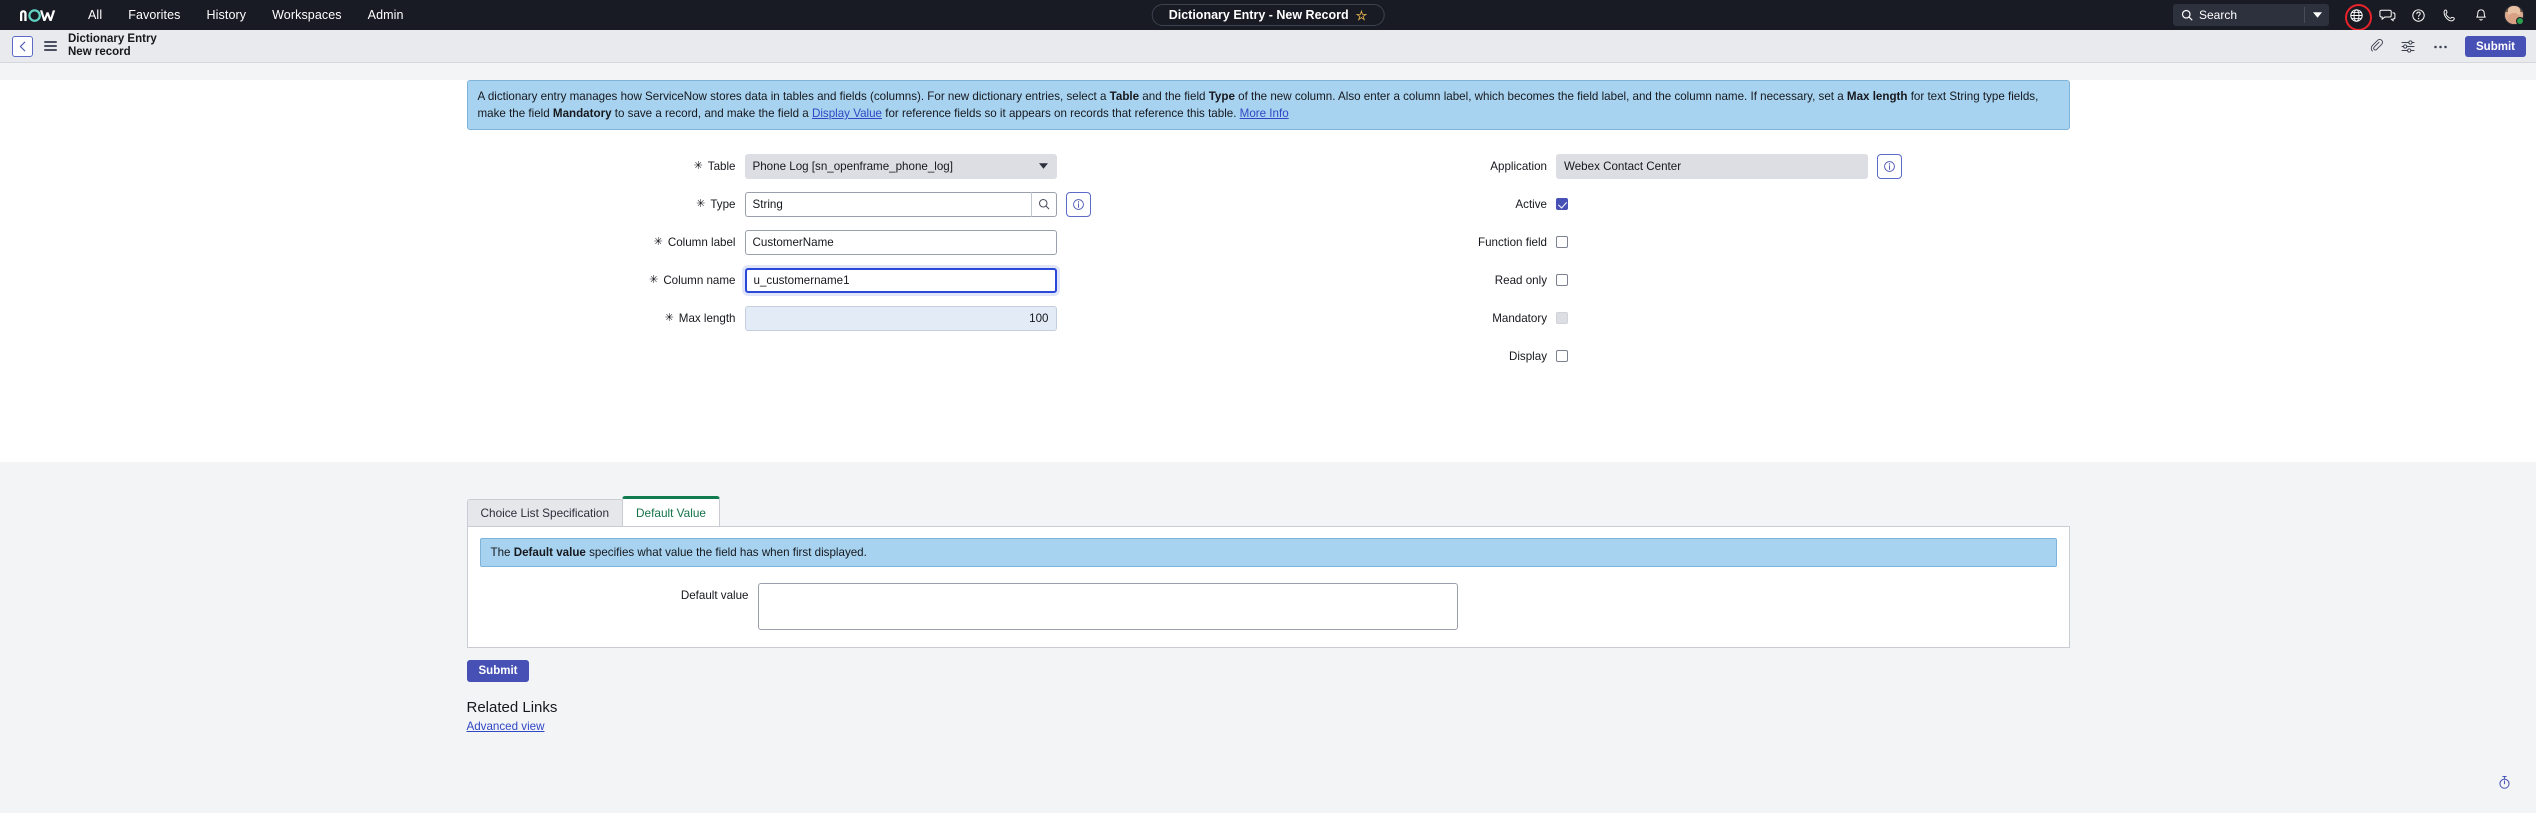 The height and width of the screenshot is (813, 2536). What do you see at coordinates (852, 166) in the screenshot?
I see `table-field-value: Phone Log [sn_openframe_phone_log]` at bounding box center [852, 166].